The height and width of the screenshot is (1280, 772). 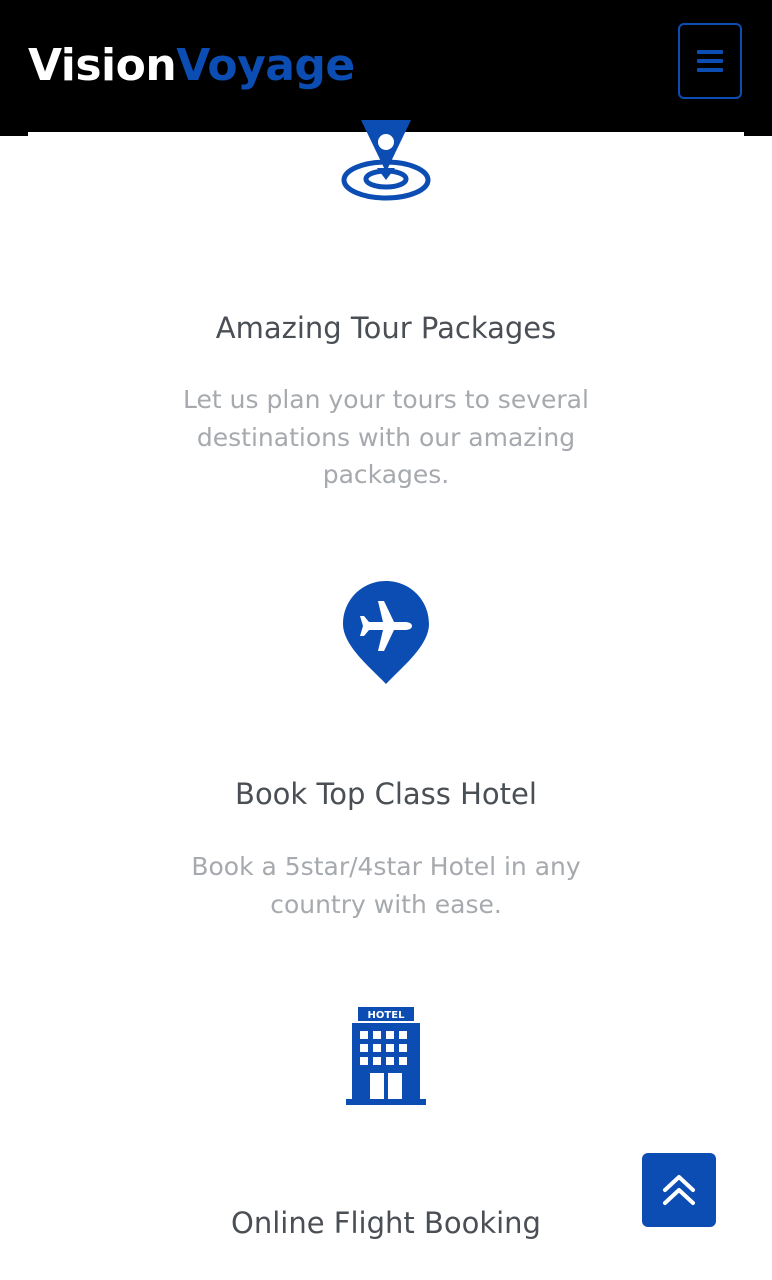 What do you see at coordinates (387, 1015) in the screenshot?
I see `hotel-sign-label: HOTEL` at bounding box center [387, 1015].